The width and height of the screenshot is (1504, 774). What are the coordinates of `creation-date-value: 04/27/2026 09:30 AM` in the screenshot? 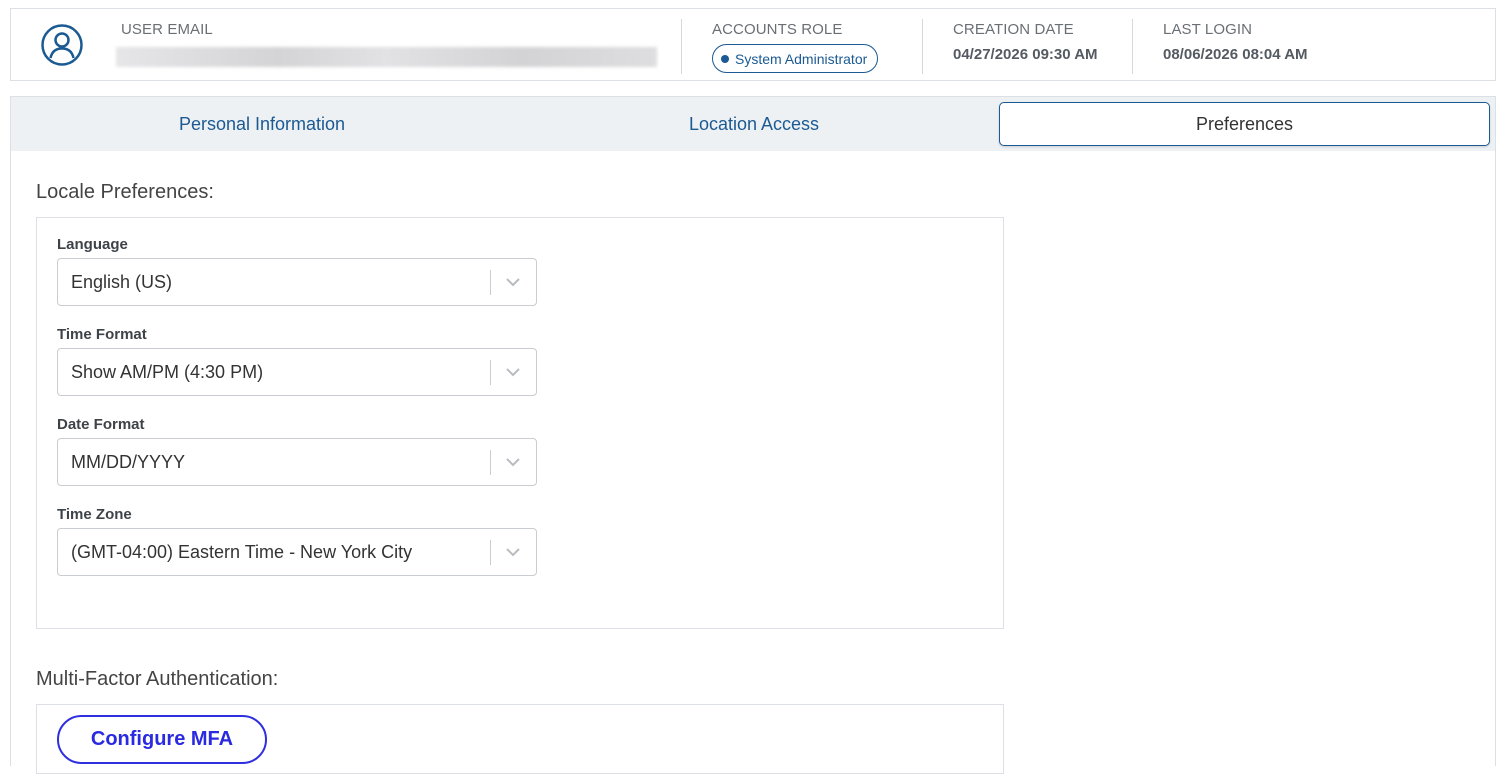 It's located at (1025, 54).